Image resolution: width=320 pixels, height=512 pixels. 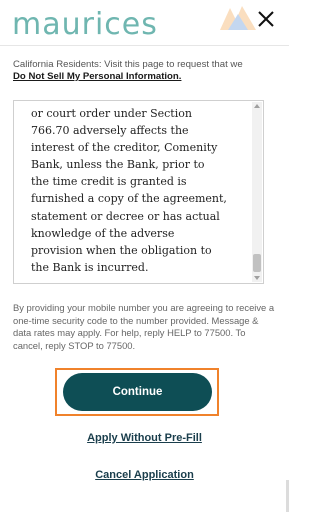 I want to click on background-logo-mark, so click(x=238, y=18).